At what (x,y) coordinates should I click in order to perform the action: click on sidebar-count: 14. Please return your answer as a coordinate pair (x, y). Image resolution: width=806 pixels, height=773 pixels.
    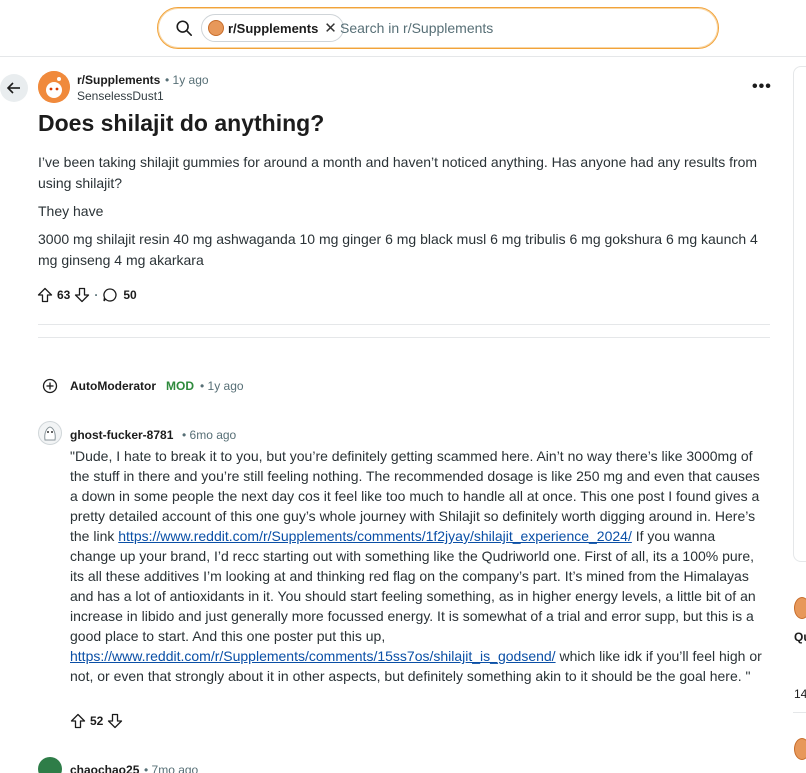
    Looking at the image, I should click on (800, 694).